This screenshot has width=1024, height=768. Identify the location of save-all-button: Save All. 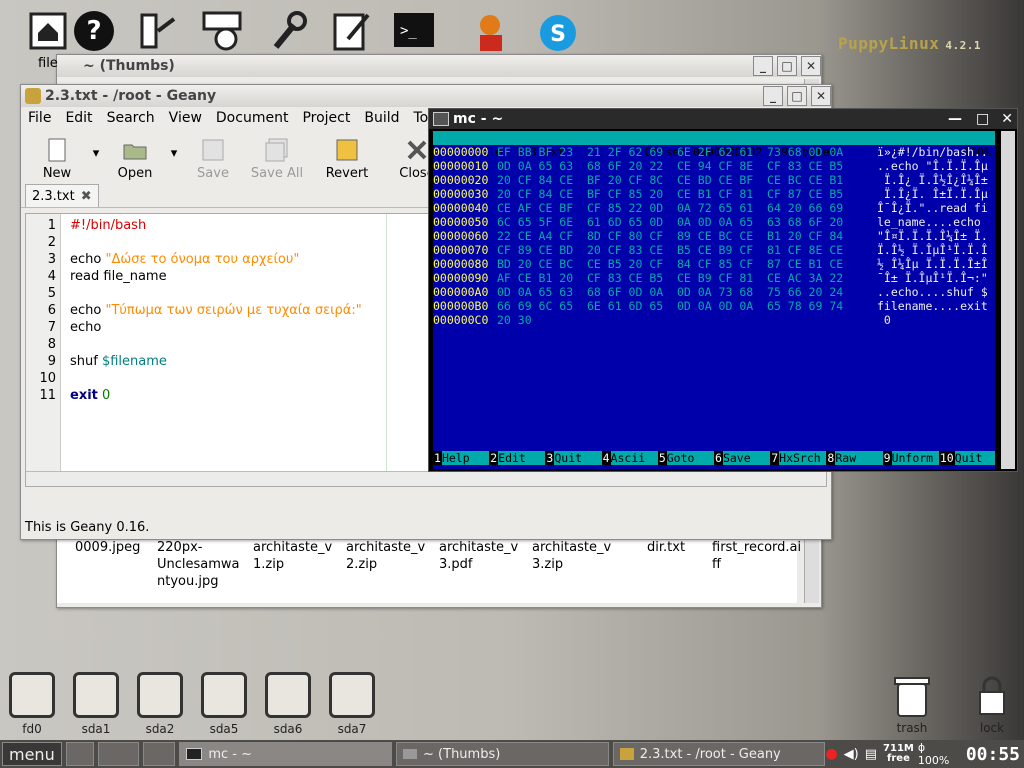
(277, 159).